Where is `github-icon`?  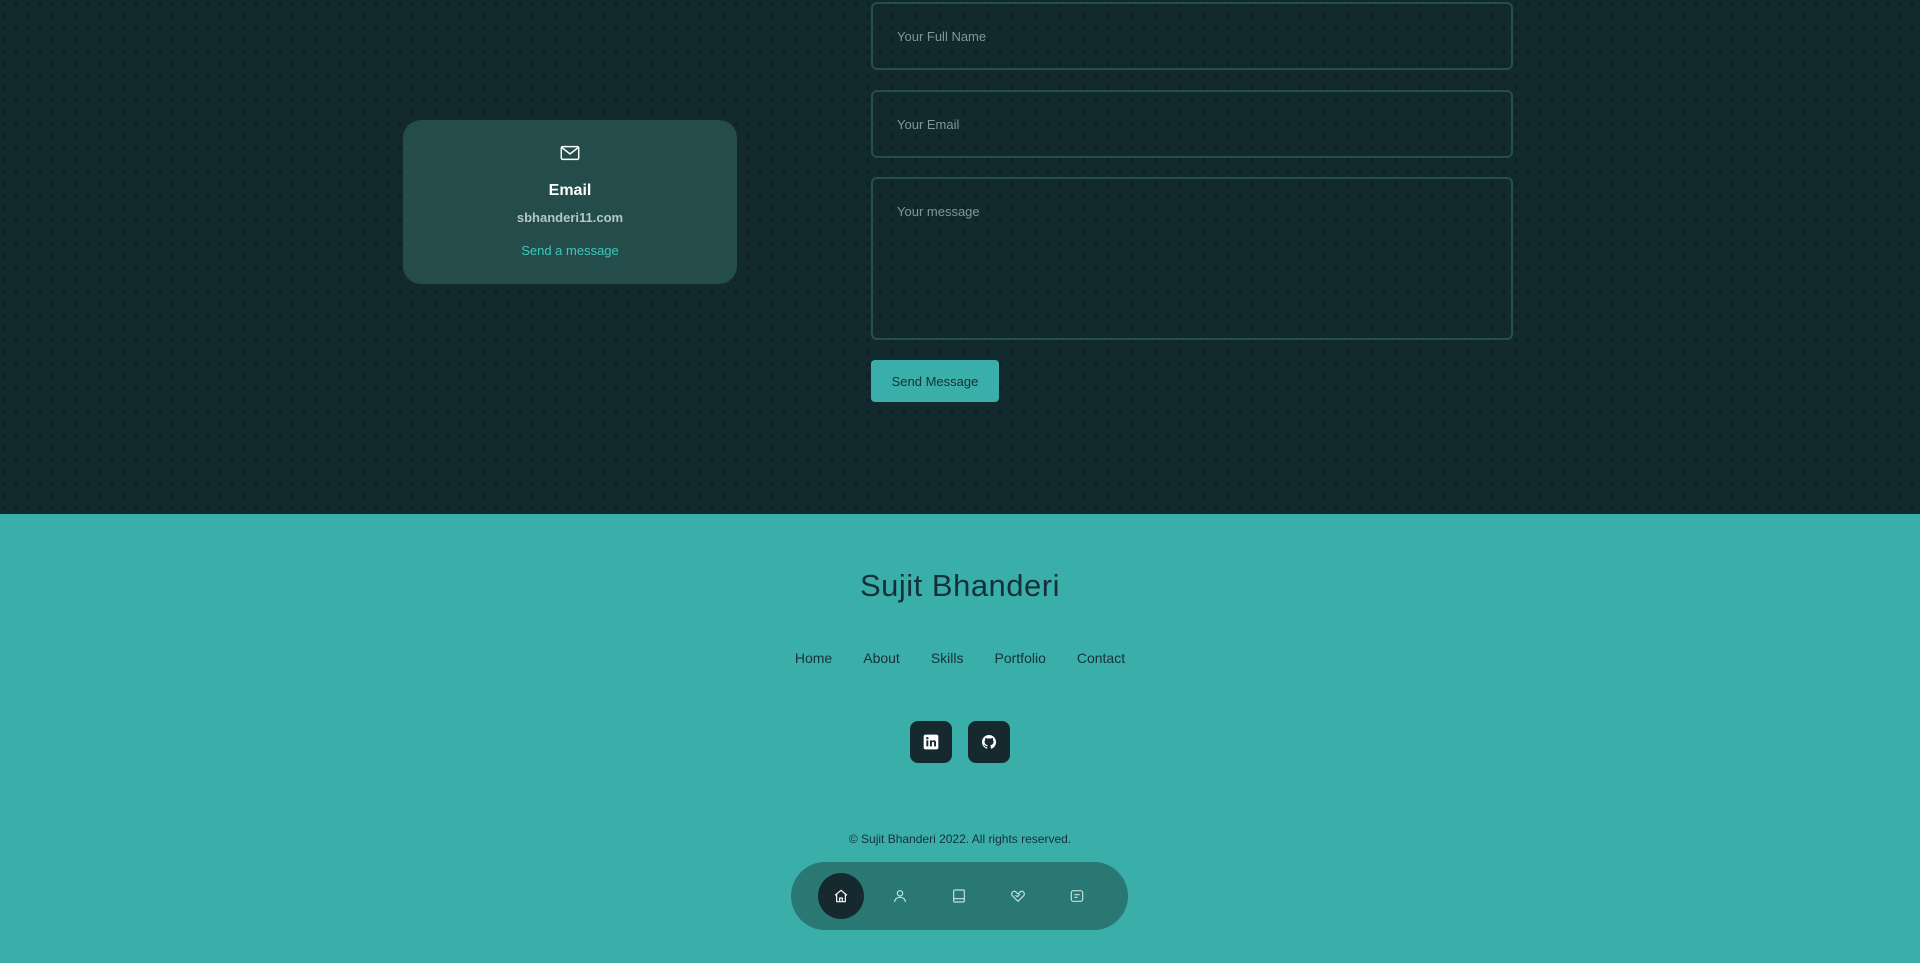 github-icon is located at coordinates (989, 742).